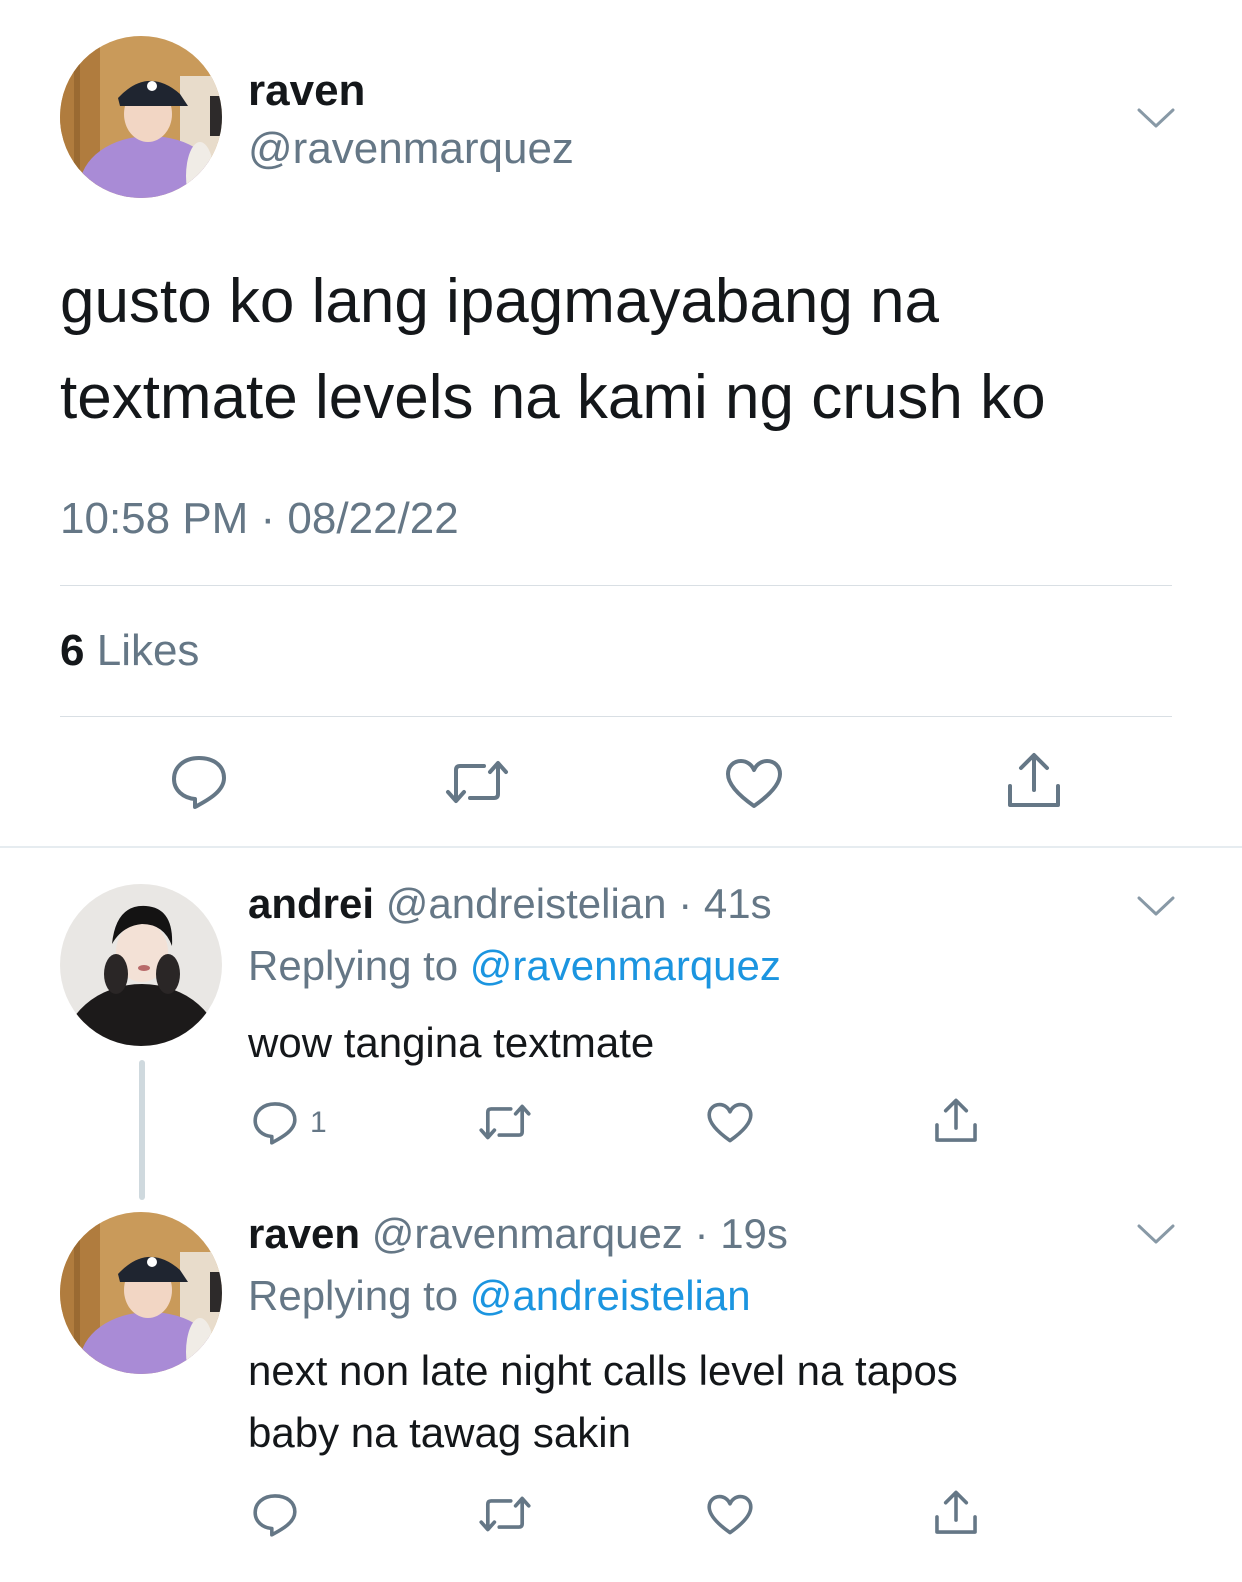  I want to click on reply-author-handle: @andreistelian, so click(526, 903).